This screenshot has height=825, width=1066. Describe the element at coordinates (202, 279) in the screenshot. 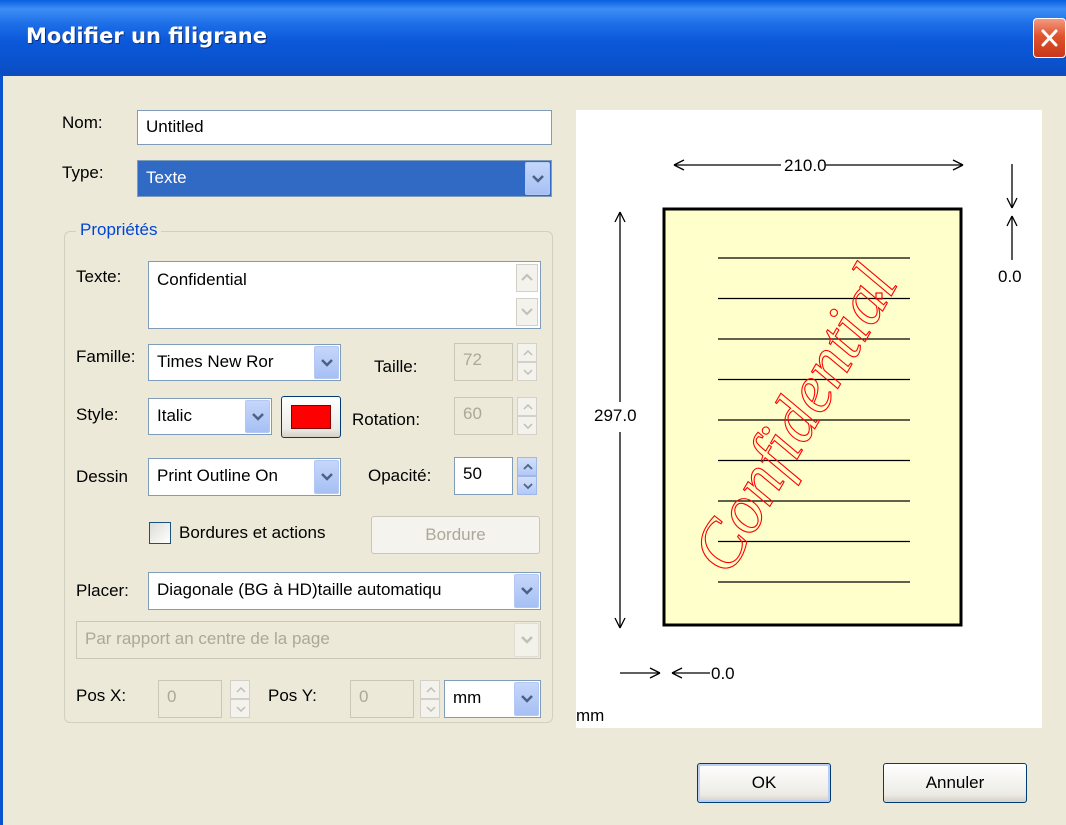

I see `texte-value: Confidential` at that location.